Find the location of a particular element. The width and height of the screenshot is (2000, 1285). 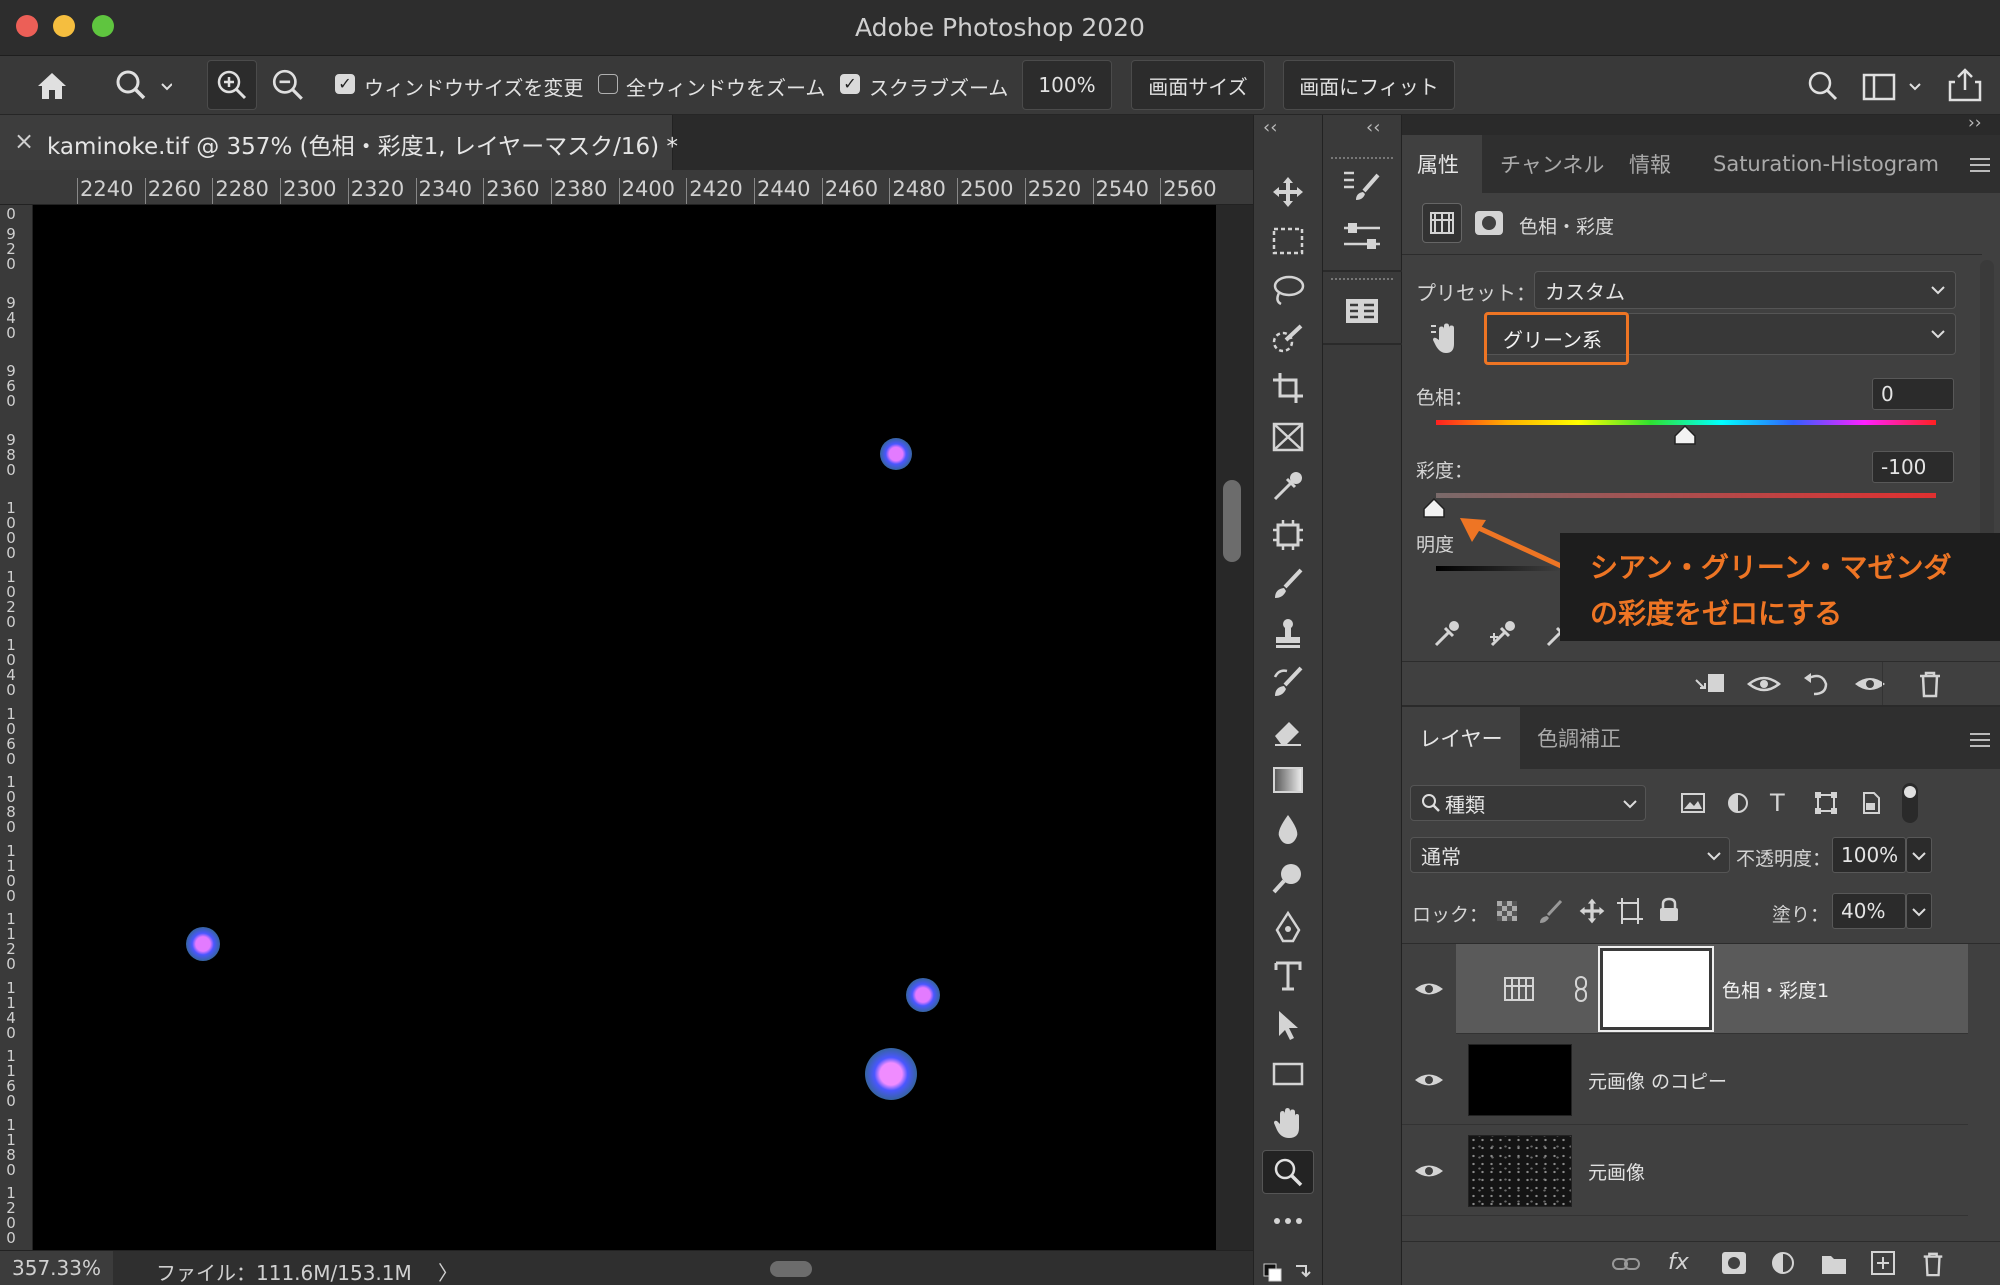

saturation-value-field: -100 is located at coordinates (1913, 467).